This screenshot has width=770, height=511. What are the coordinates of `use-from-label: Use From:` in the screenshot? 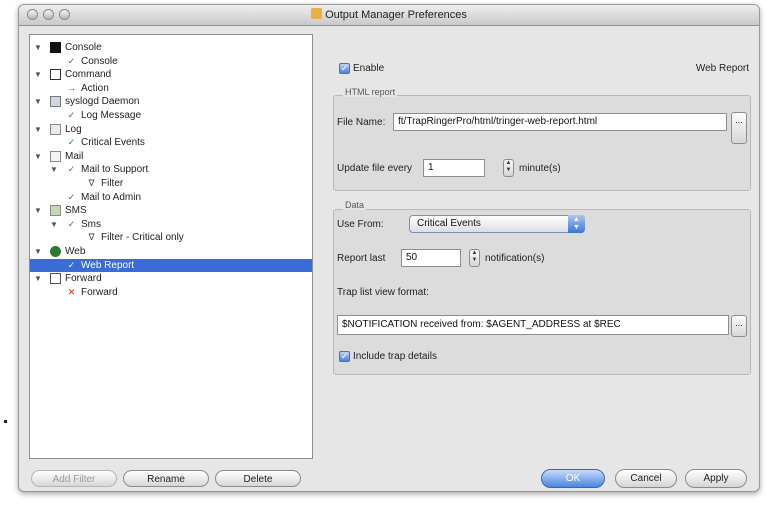 It's located at (360, 224).